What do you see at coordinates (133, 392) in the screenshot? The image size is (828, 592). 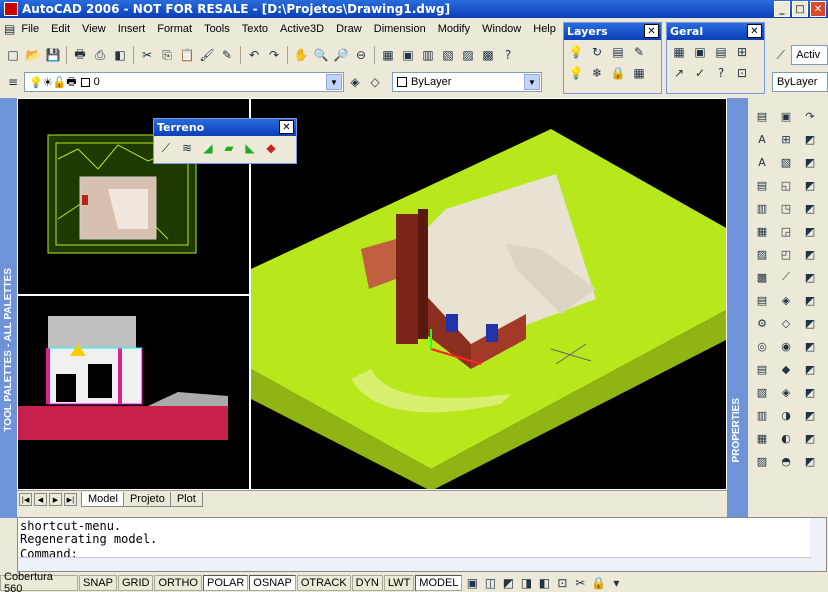 I see `viewport-elevation` at bounding box center [133, 392].